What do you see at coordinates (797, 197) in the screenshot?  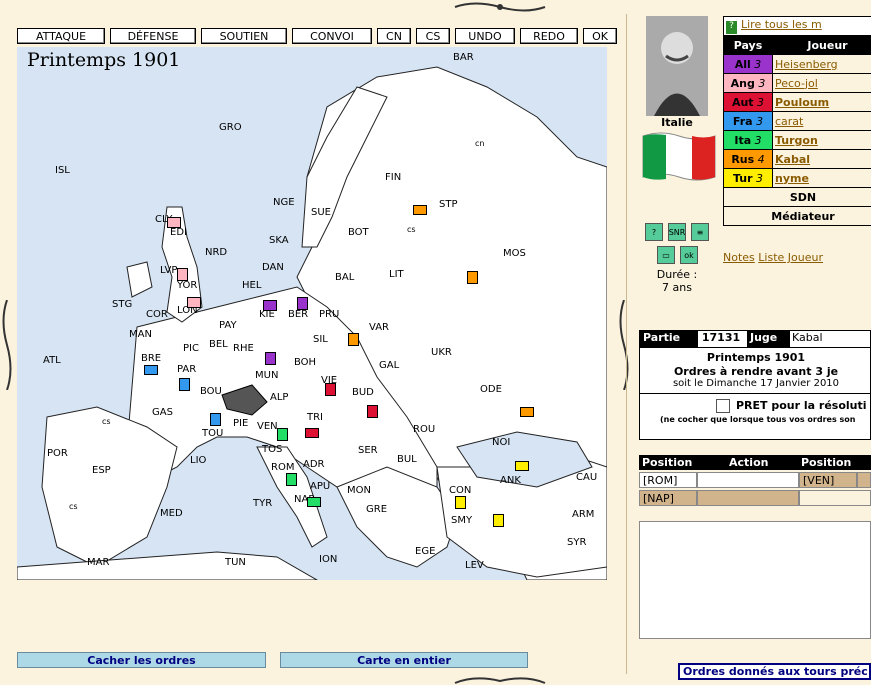 I see `sdn-cell: SDN` at bounding box center [797, 197].